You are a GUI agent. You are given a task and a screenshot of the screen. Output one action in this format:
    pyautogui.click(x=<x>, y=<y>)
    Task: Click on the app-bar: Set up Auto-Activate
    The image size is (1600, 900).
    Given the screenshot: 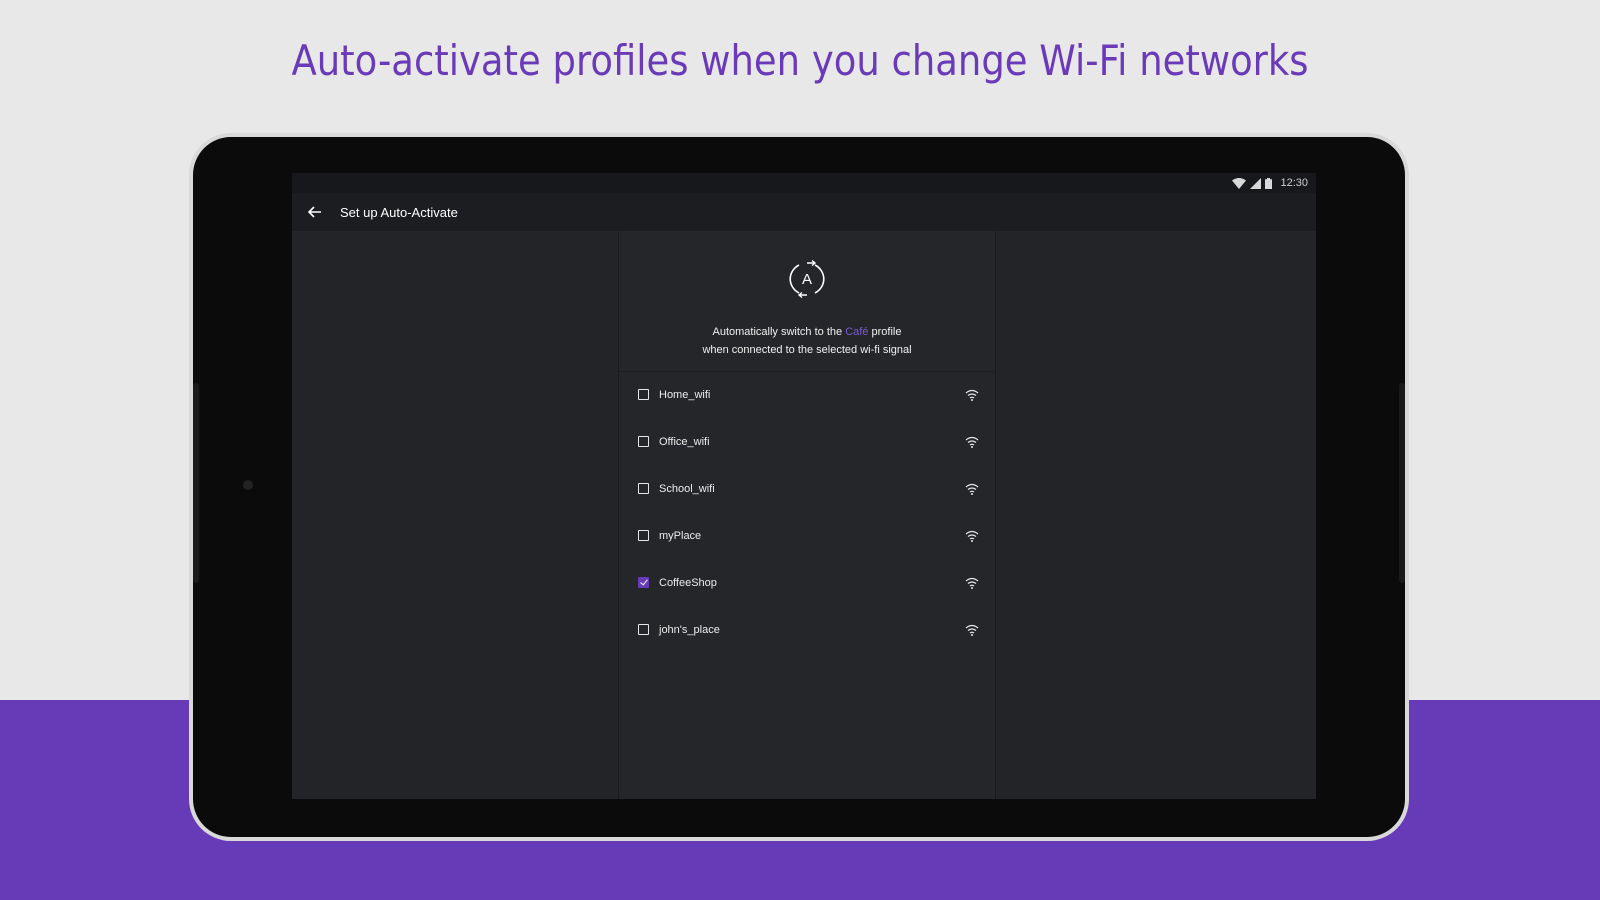 What is the action you would take?
    pyautogui.click(x=804, y=212)
    